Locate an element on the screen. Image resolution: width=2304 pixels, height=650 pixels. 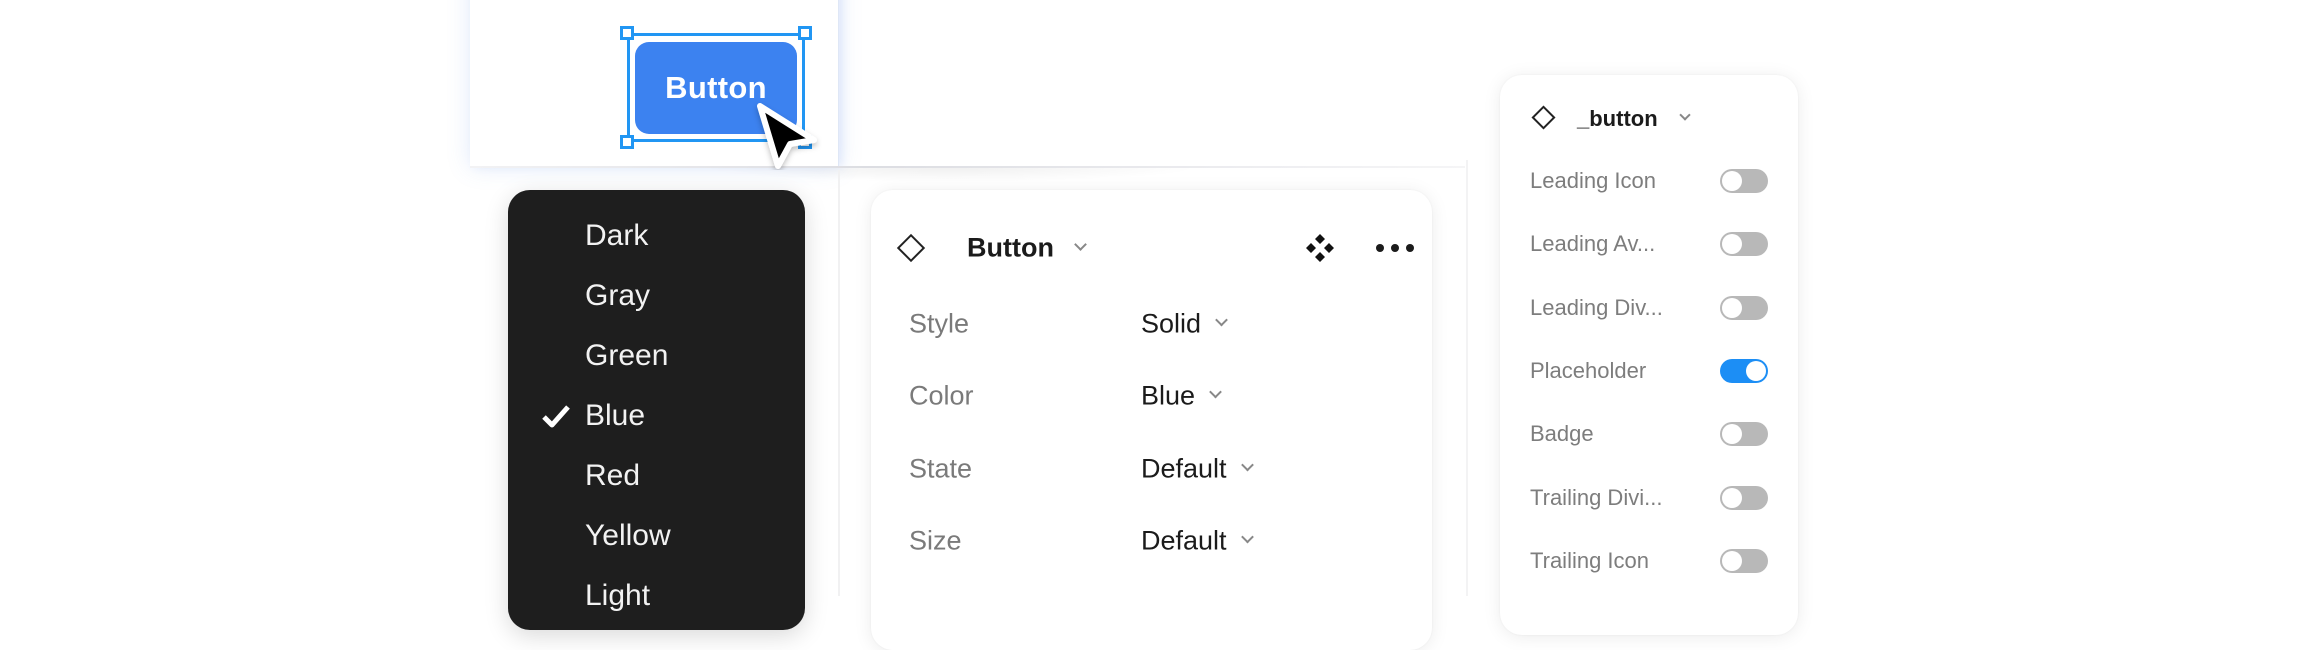
property-row-size: Size Default is located at coordinates (1151, 541).